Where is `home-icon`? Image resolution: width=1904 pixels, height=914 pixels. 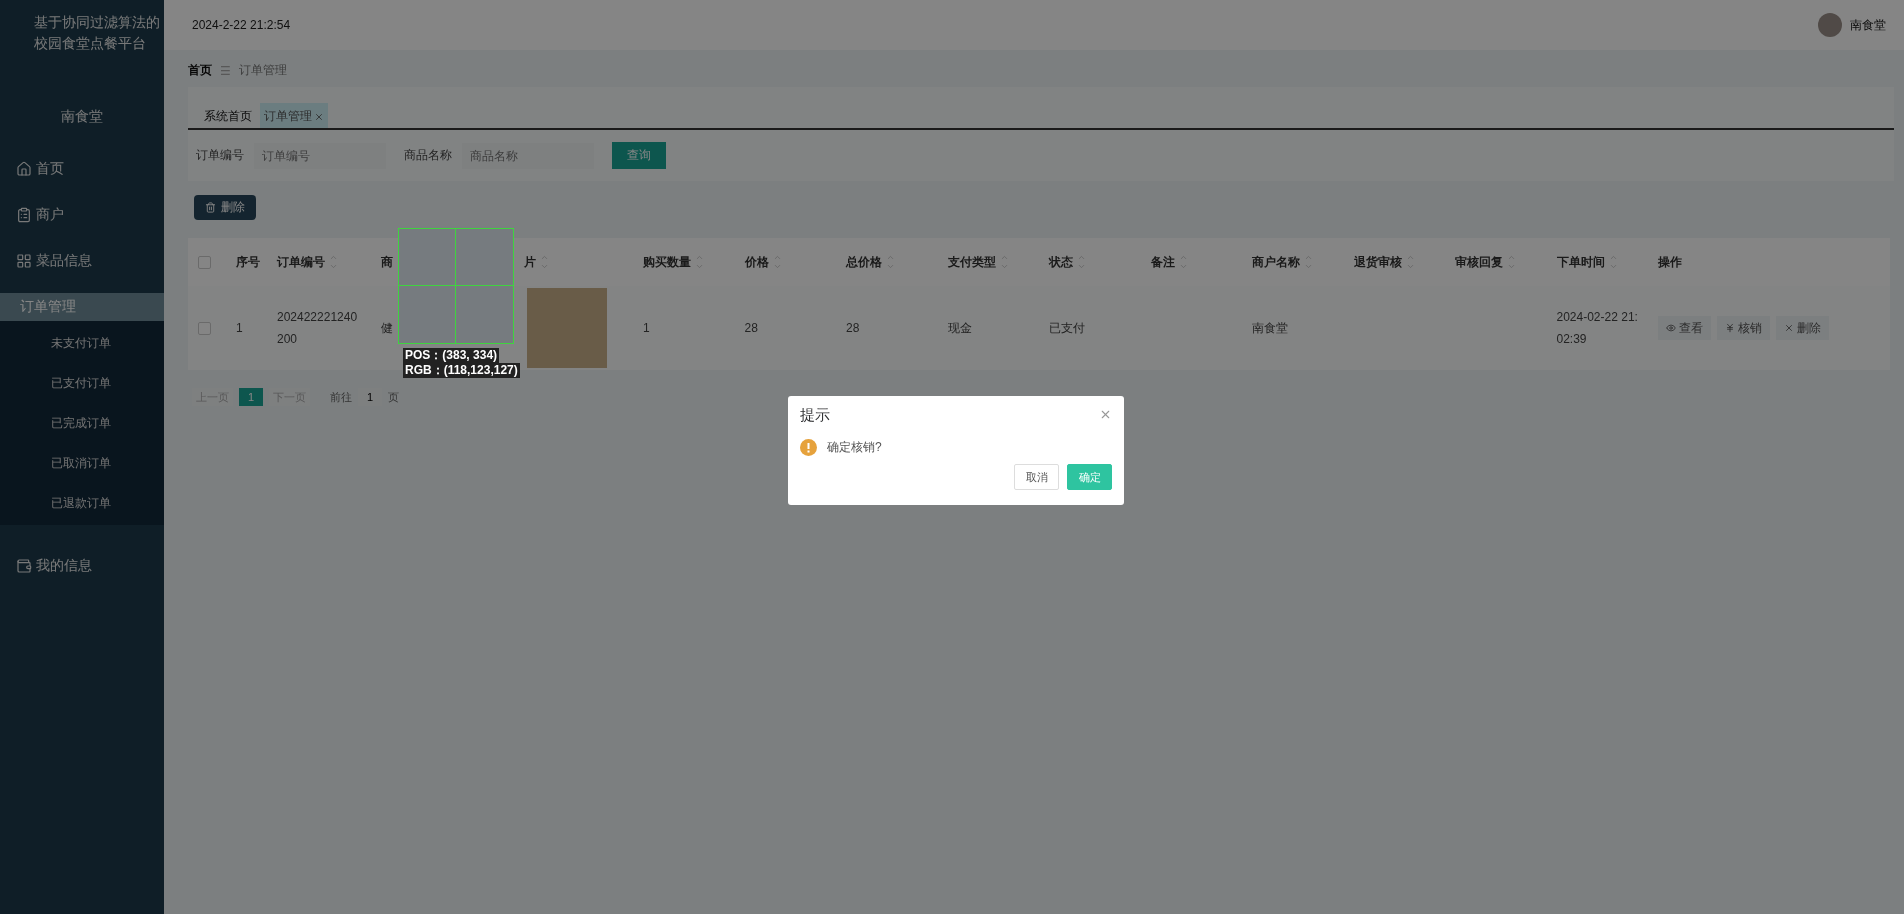
home-icon is located at coordinates (24, 169).